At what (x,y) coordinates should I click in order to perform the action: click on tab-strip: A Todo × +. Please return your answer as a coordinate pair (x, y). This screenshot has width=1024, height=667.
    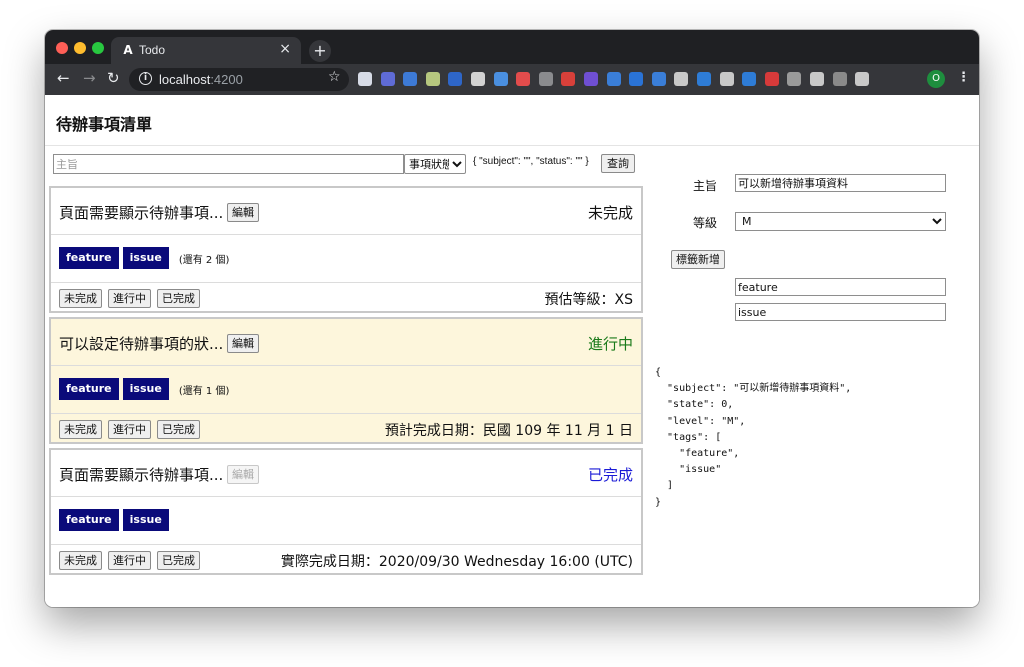
    Looking at the image, I should click on (512, 47).